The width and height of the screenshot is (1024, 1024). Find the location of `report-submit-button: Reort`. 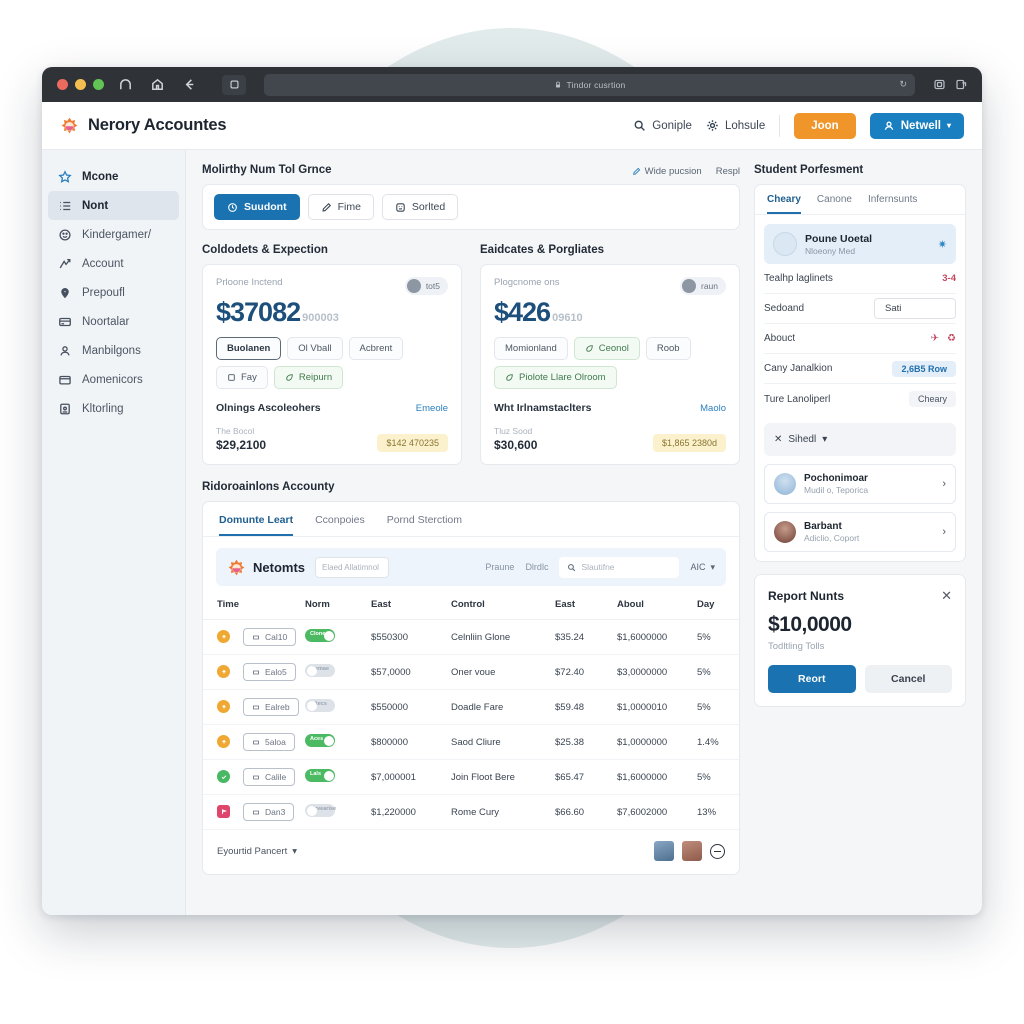

report-submit-button: Reort is located at coordinates (812, 679).